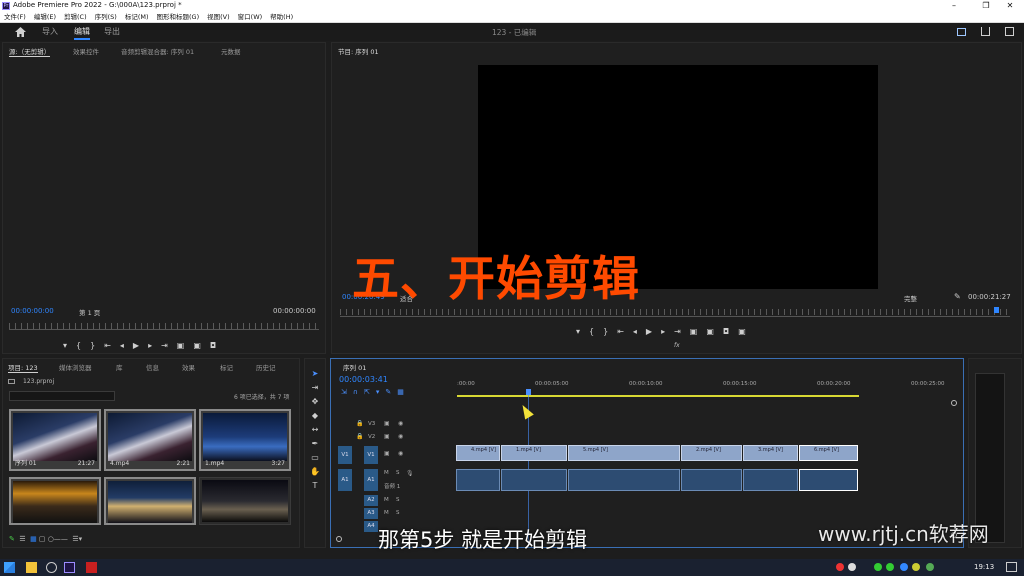 This screenshot has height=576, width=1024. Describe the element at coordinates (391, 392) in the screenshot. I see `timeline-toolbar: ⇲∩⇱▾✎▦` at that location.